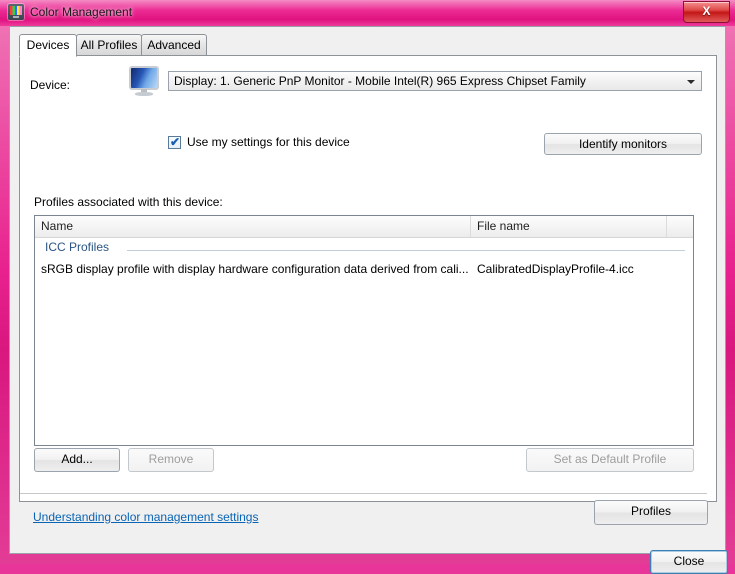 This screenshot has height=574, width=735. I want to click on monitor-icon, so click(146, 81).